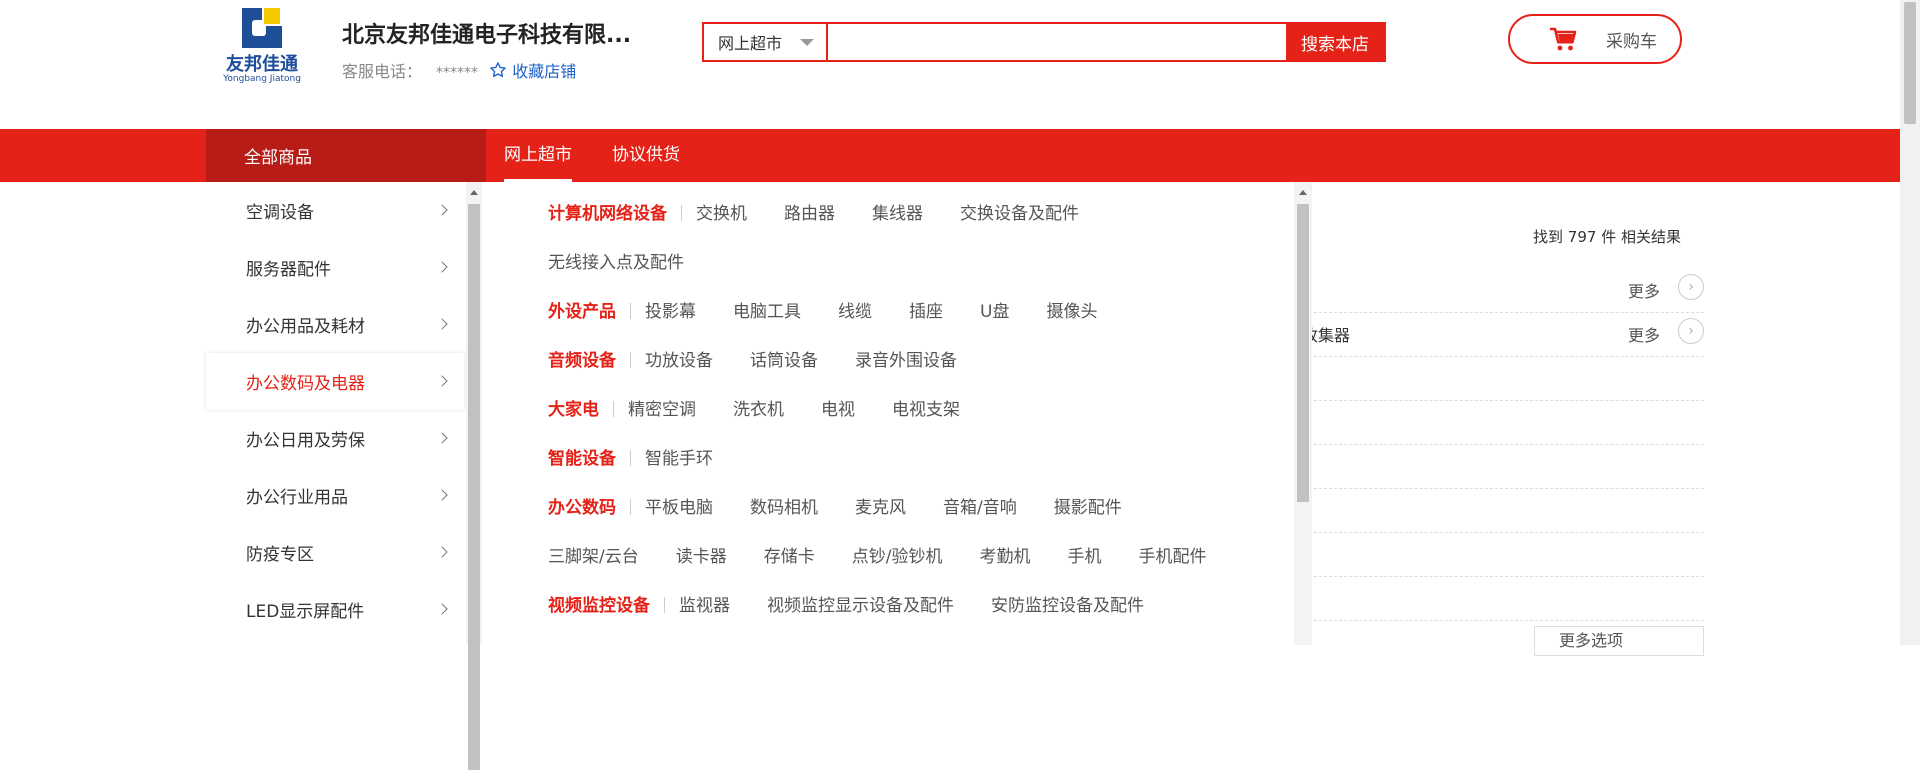 Image resolution: width=1920 pixels, height=770 pixels. What do you see at coordinates (607, 214) in the screenshot?
I see `subcategory-head: 计算机网络设备` at bounding box center [607, 214].